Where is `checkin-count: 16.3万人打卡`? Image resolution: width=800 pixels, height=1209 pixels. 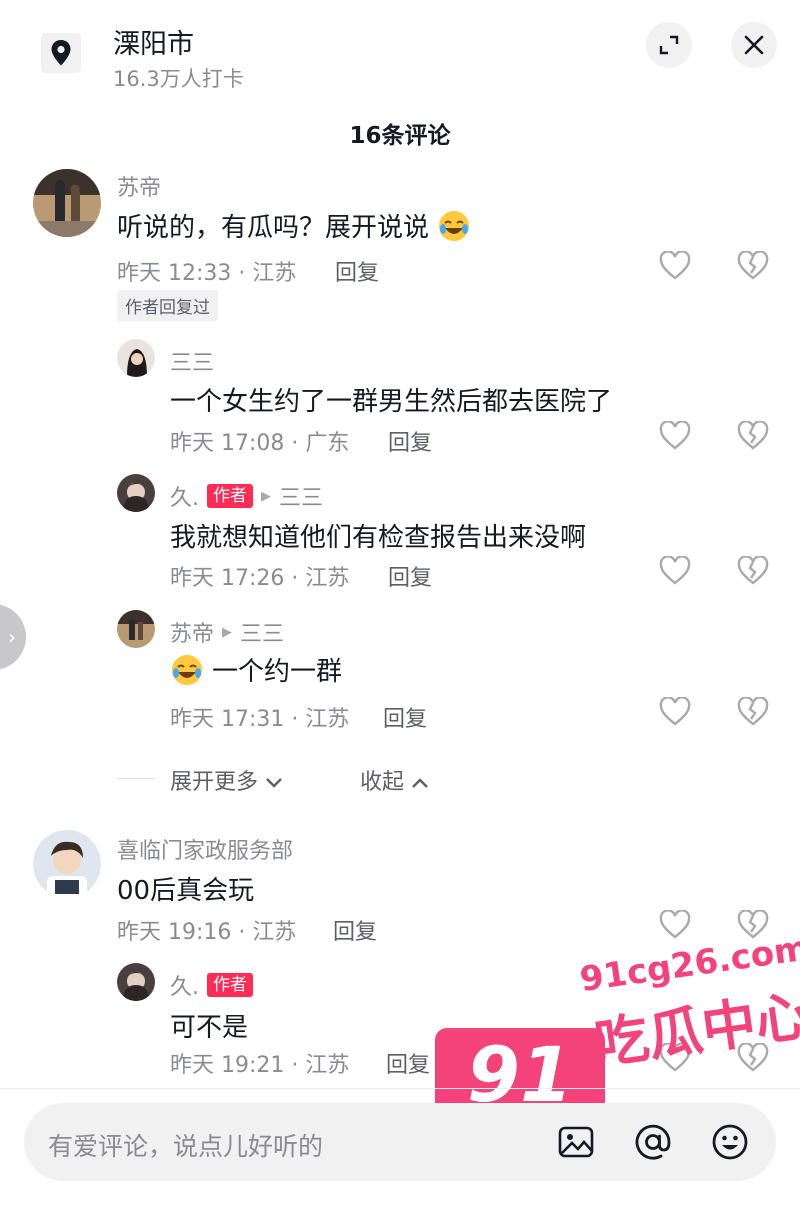 checkin-count: 16.3万人打卡 is located at coordinates (178, 79).